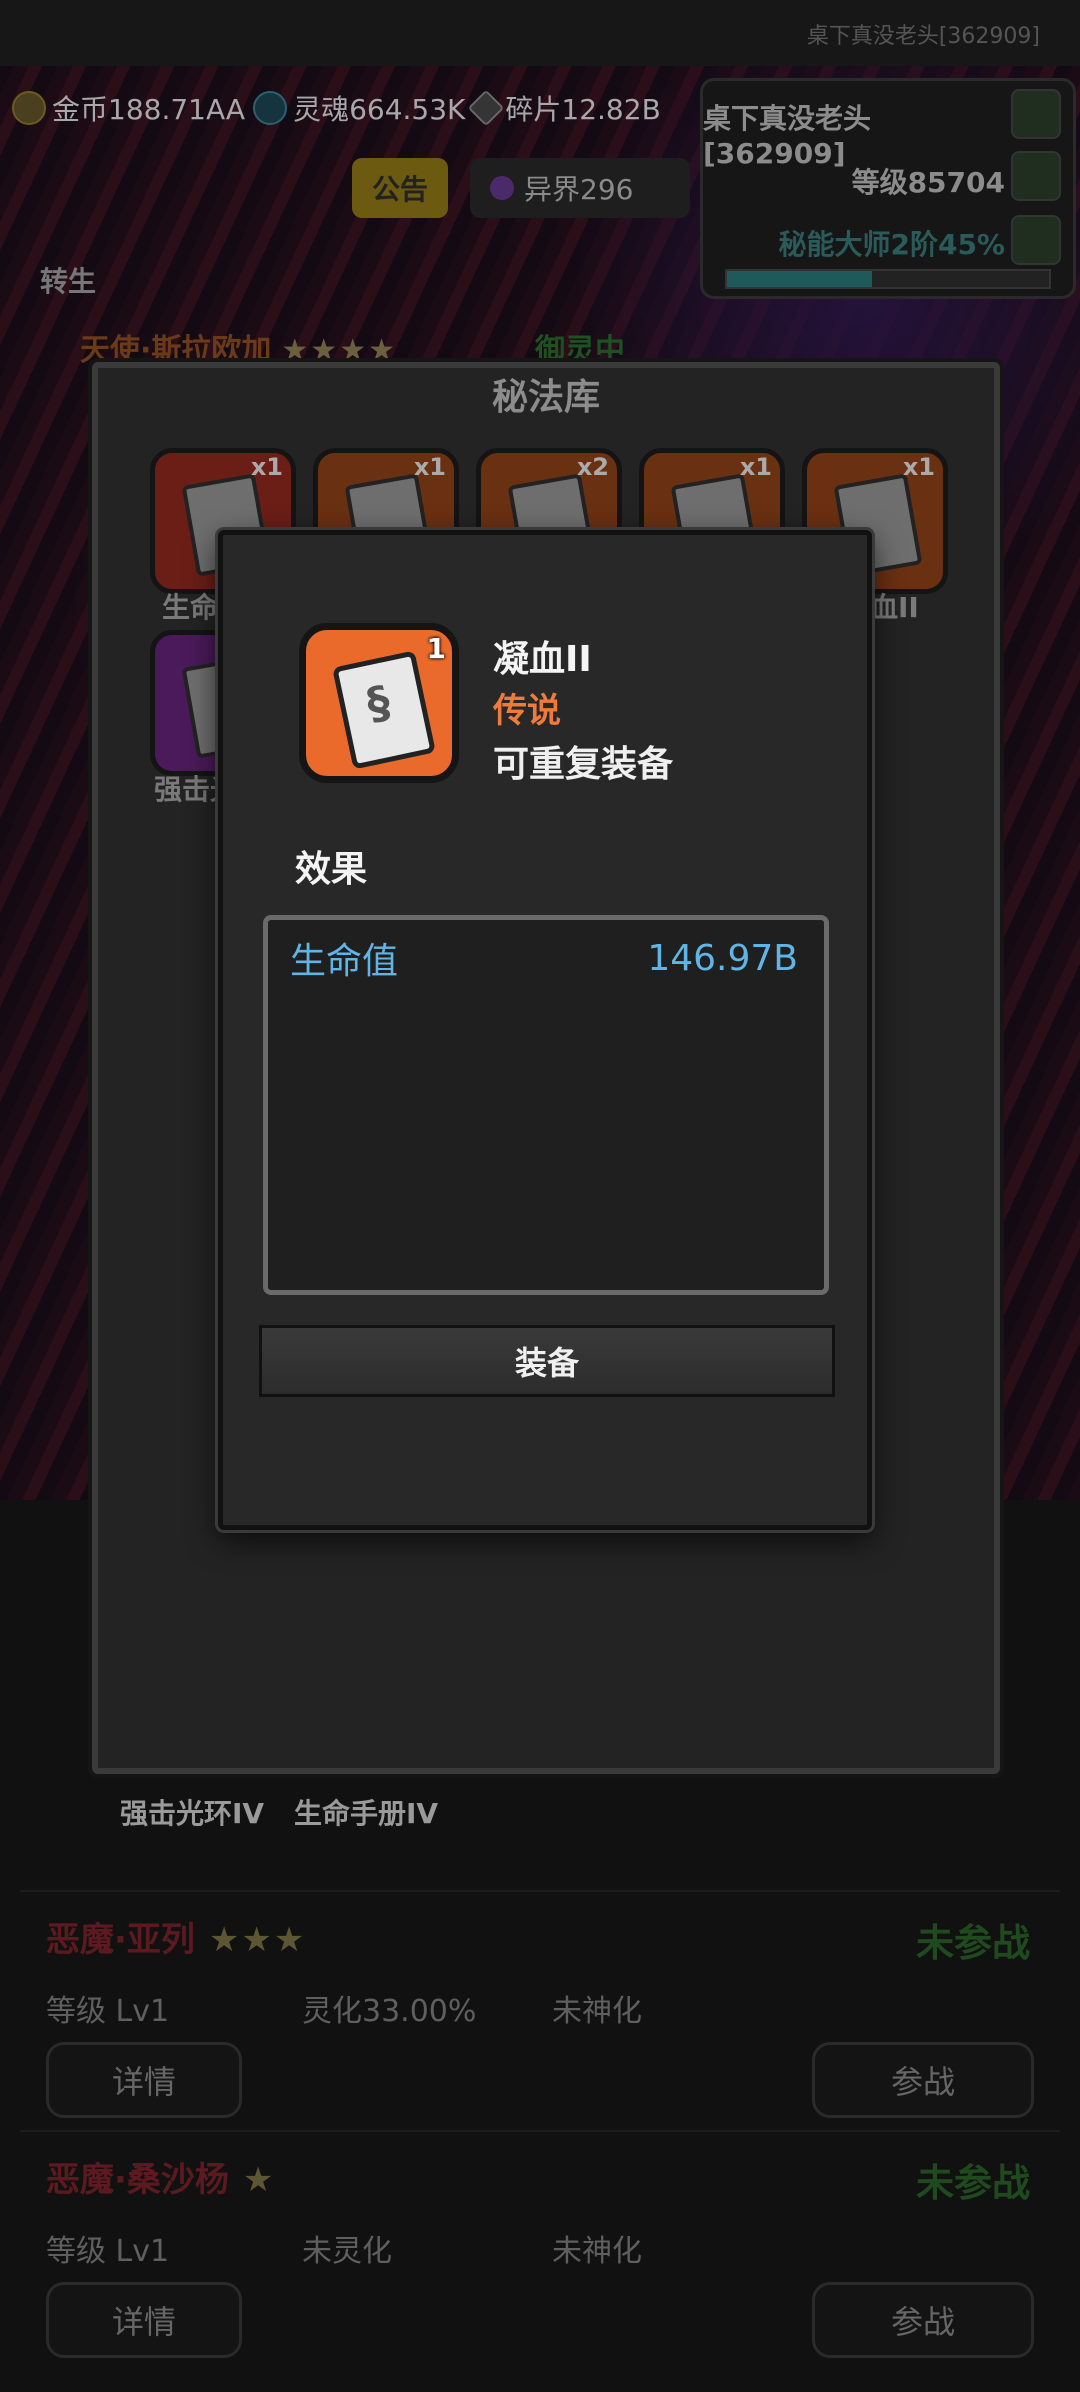 The image size is (1080, 2392). I want to click on hero-spirit: 未灵化, so click(347, 2251).